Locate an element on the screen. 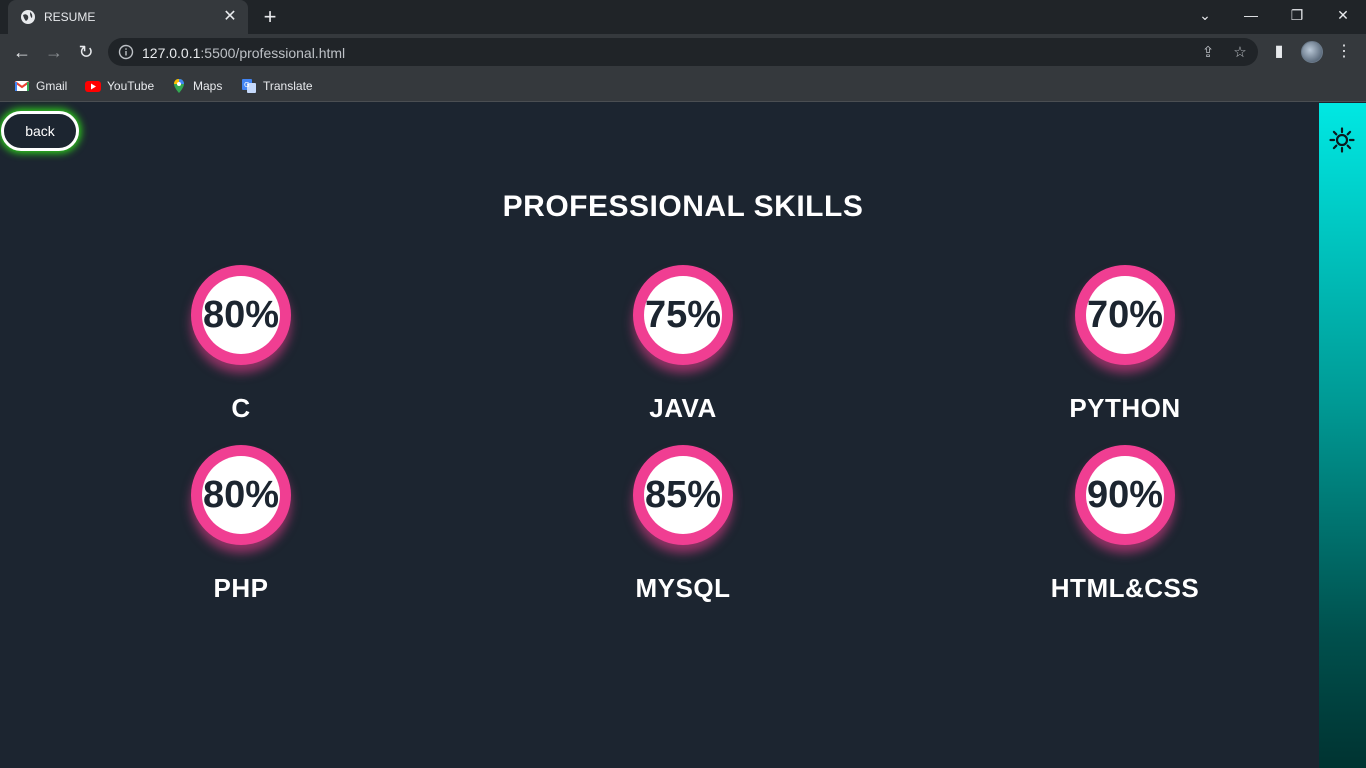 This screenshot has width=1366, height=768. skill-card-mysql: 85% MYSQL is located at coordinates (683, 535).